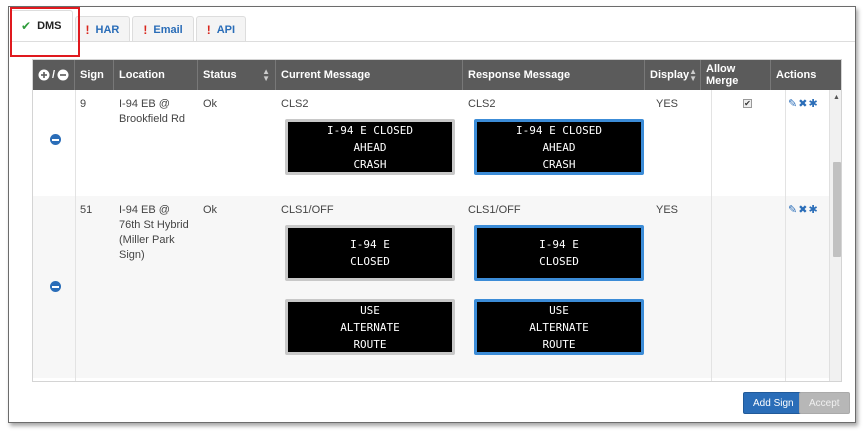 The image size is (865, 436). I want to click on grid-scrollbar: ▲, so click(835, 235).